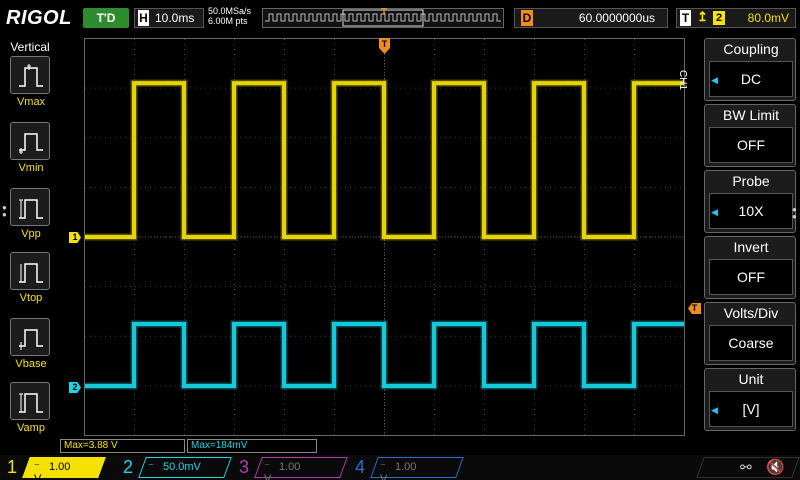 This screenshot has height=480, width=800. What do you see at coordinates (31, 168) in the screenshot?
I see `vmin-label: Vmin` at bounding box center [31, 168].